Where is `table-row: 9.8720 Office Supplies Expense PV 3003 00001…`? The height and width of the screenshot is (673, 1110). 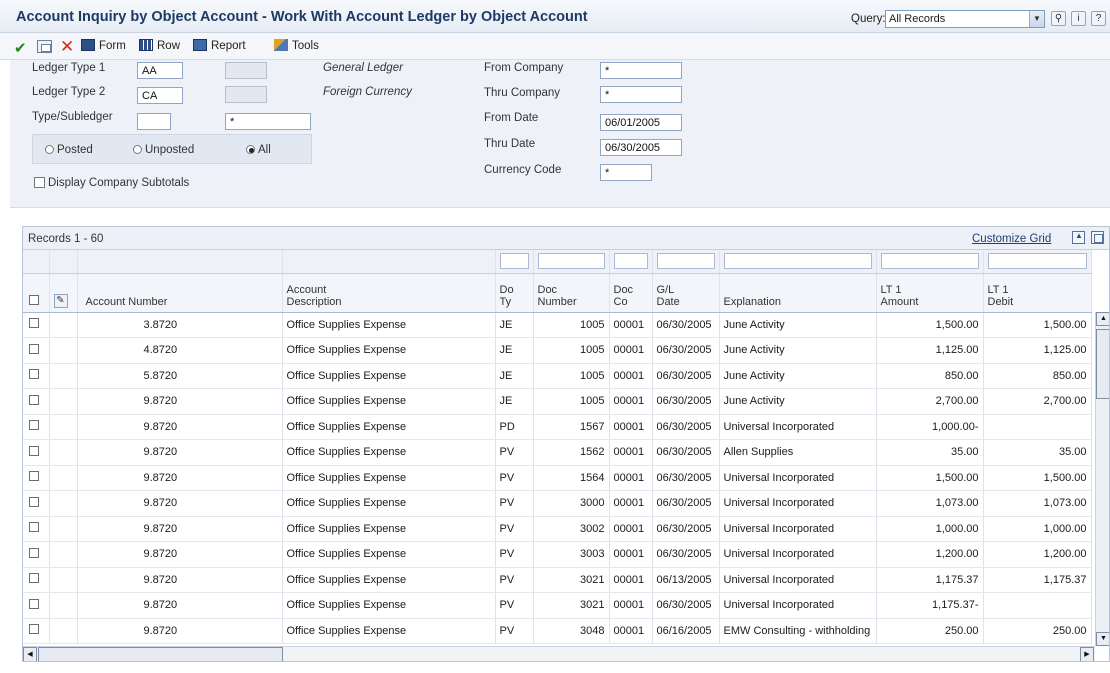 table-row: 9.8720 Office Supplies Expense PV 3003 00001… is located at coordinates (557, 554).